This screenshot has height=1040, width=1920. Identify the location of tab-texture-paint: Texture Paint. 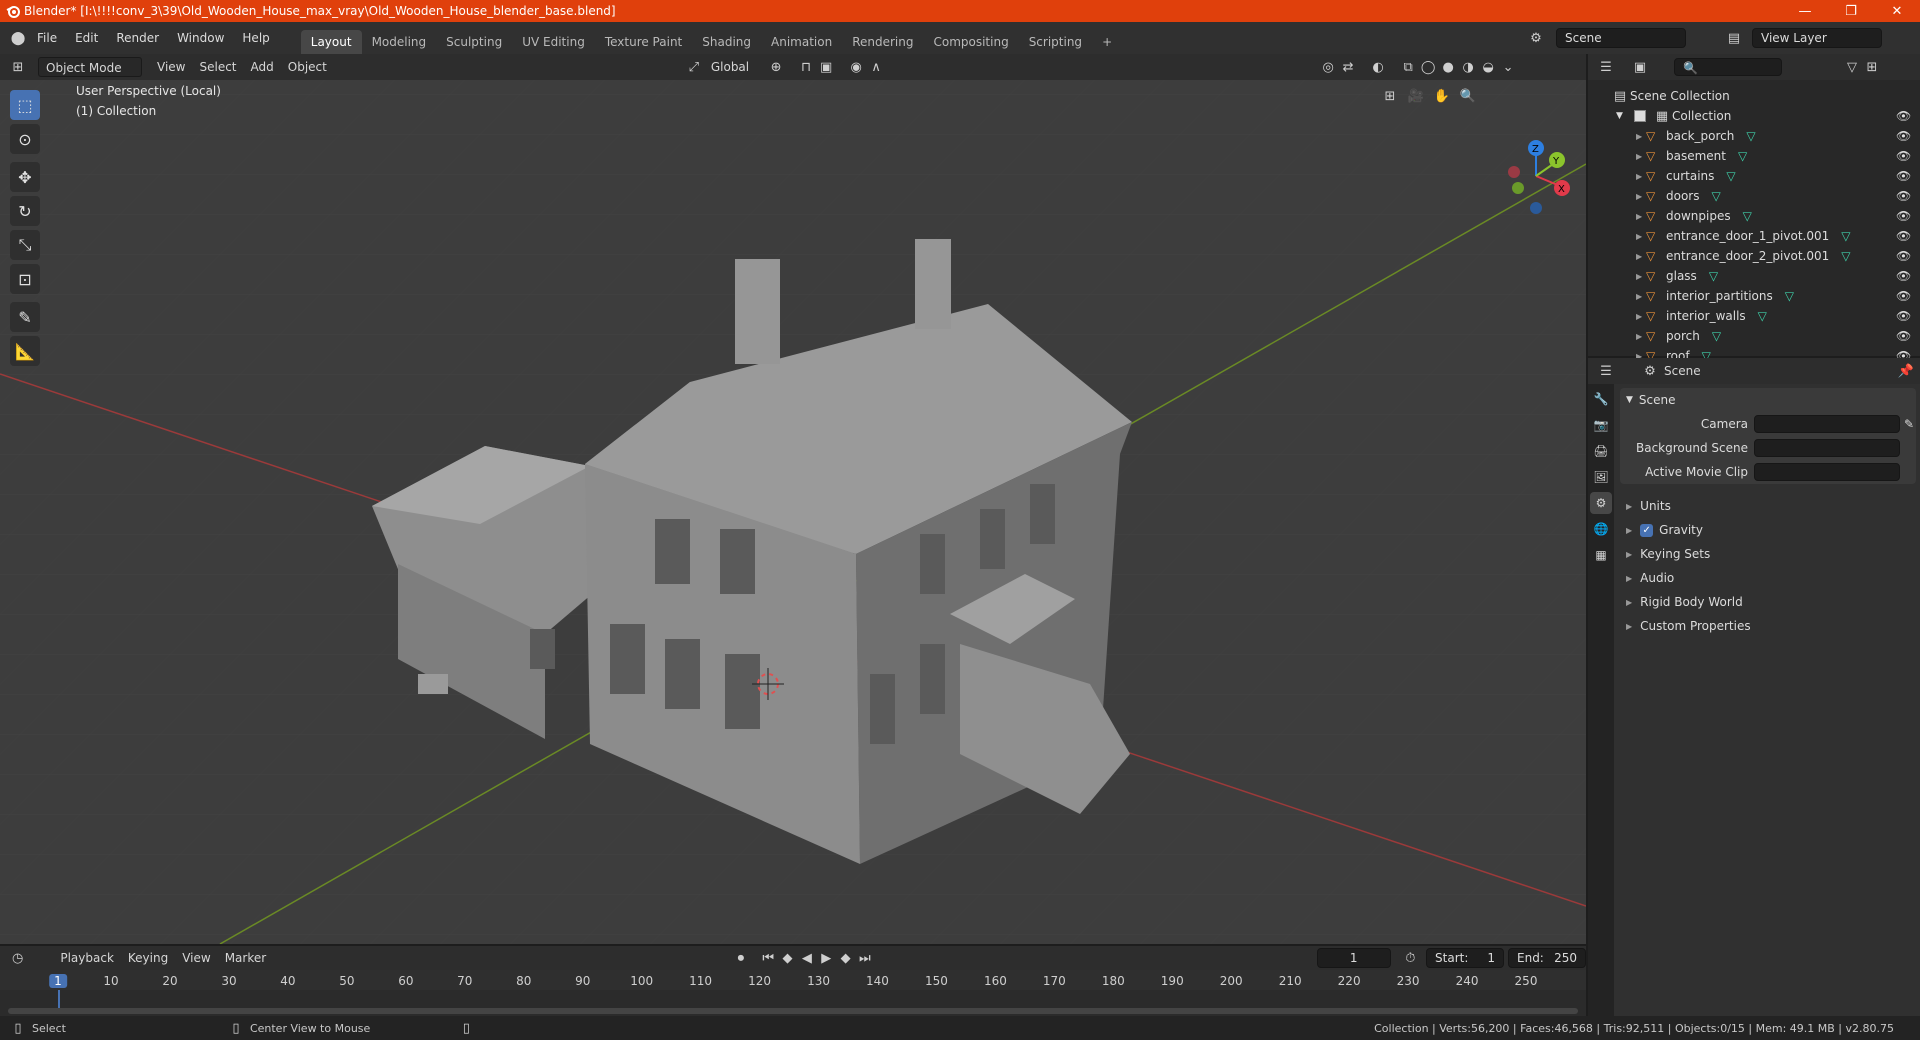
(643, 42).